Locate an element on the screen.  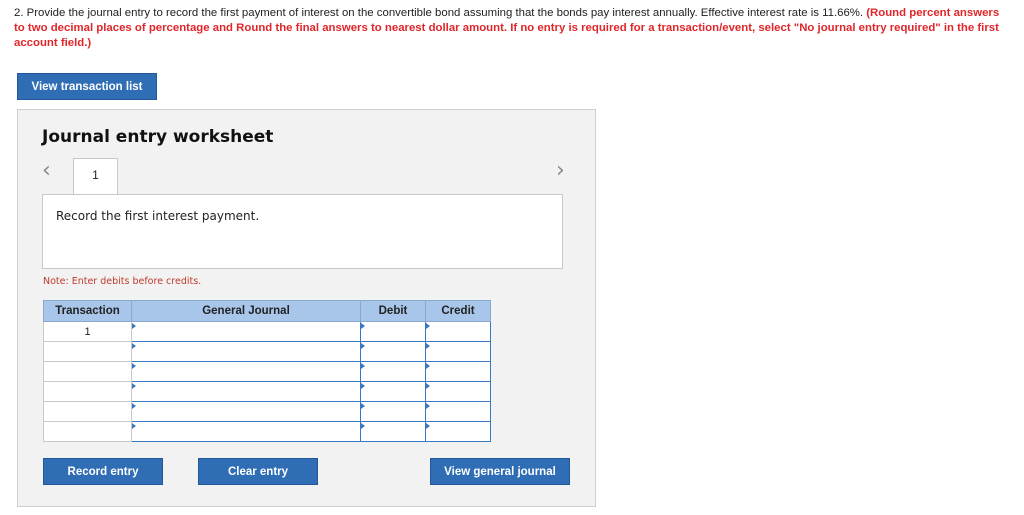
tab-entry-1: 1 is located at coordinates (95, 176).